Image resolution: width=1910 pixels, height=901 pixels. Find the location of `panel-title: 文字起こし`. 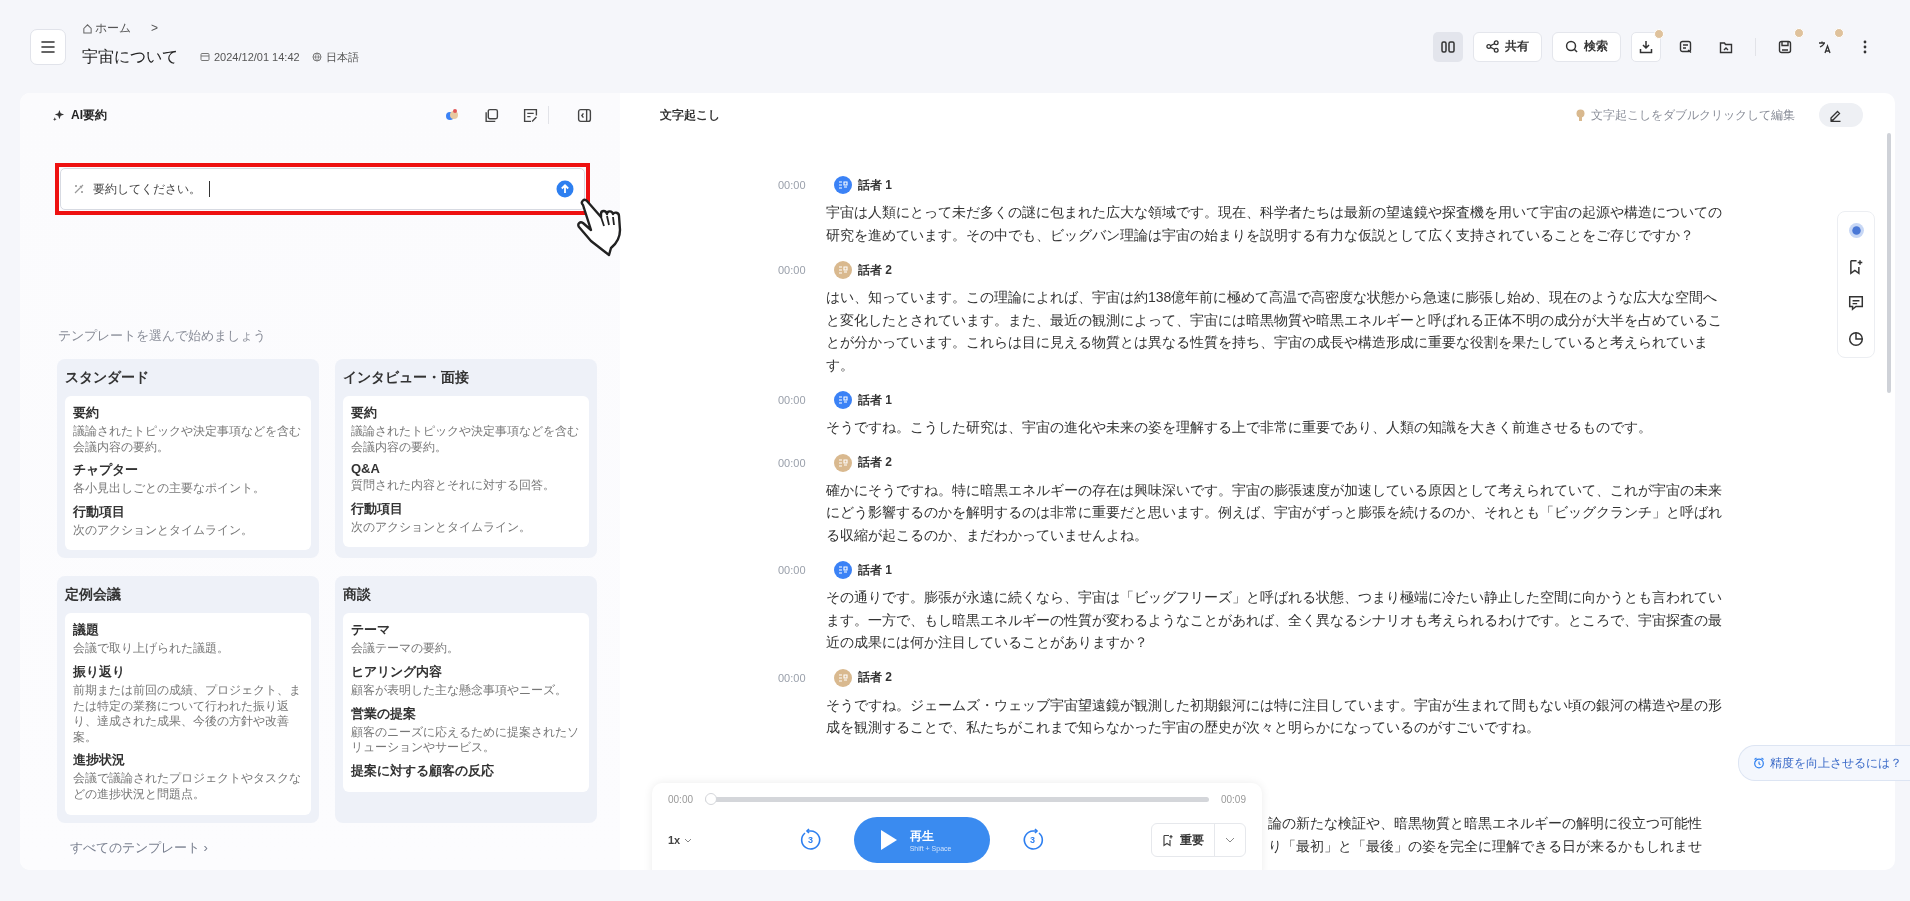

panel-title: 文字起こし is located at coordinates (690, 115).